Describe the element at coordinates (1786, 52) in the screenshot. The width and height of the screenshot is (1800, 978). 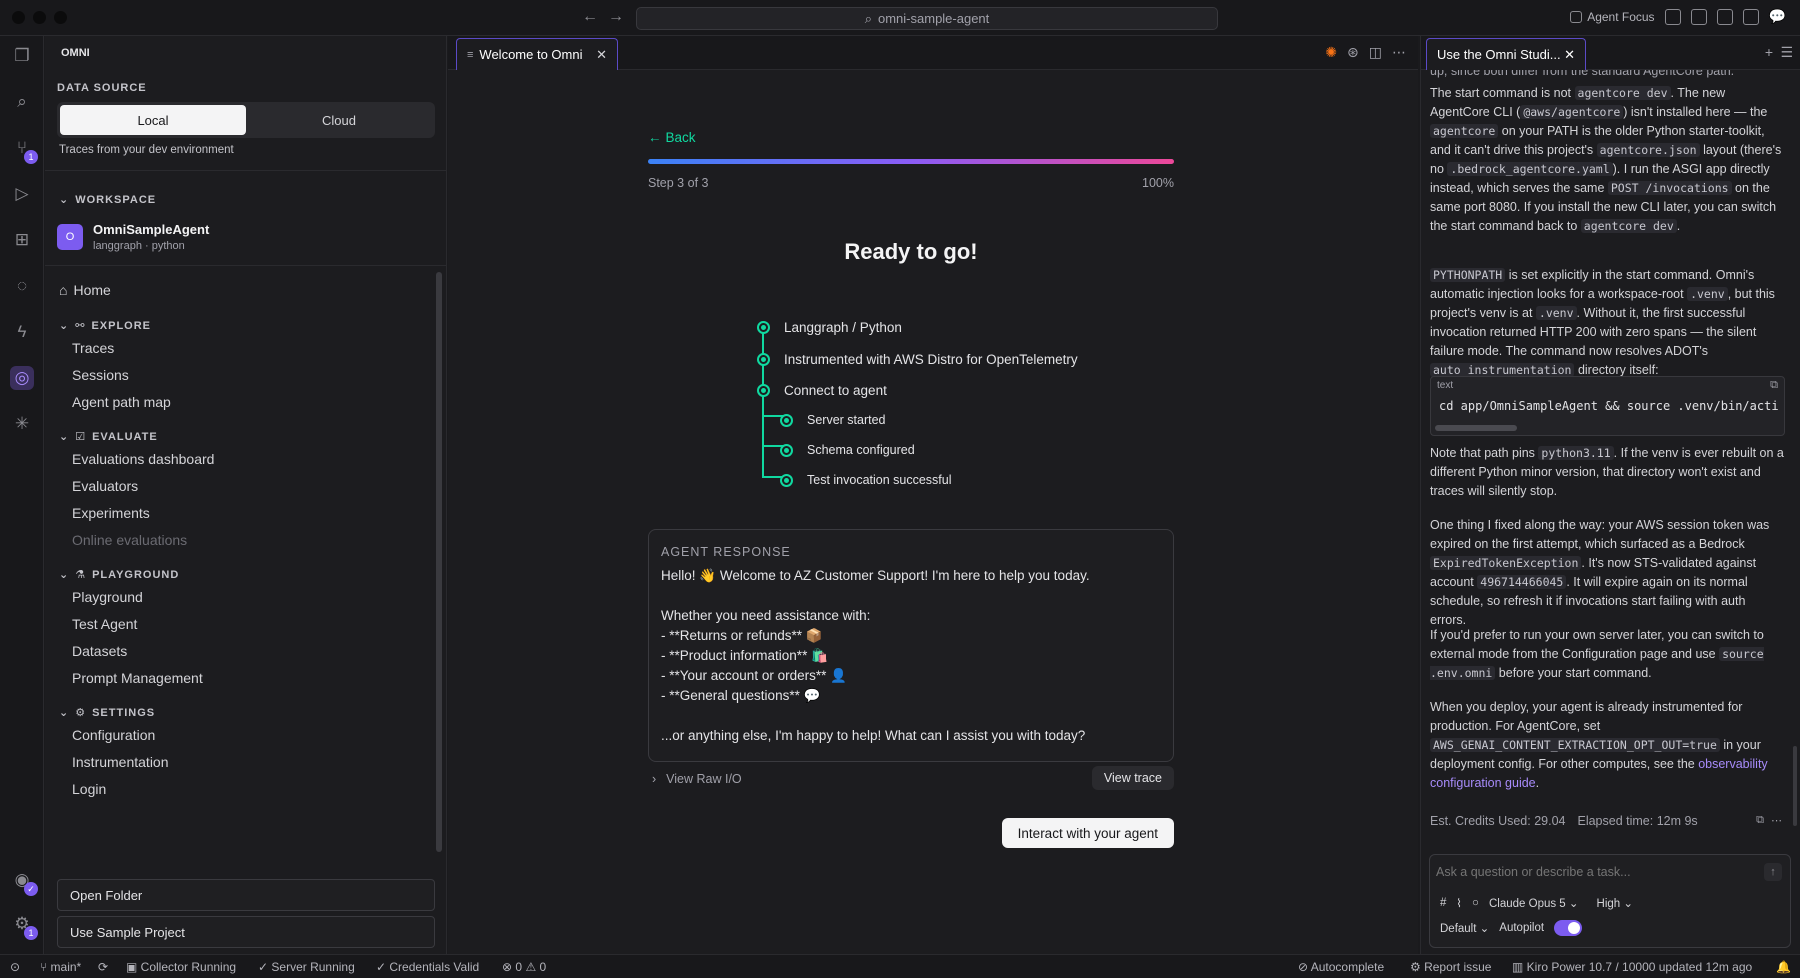
I see `history-icon: ☰` at that location.